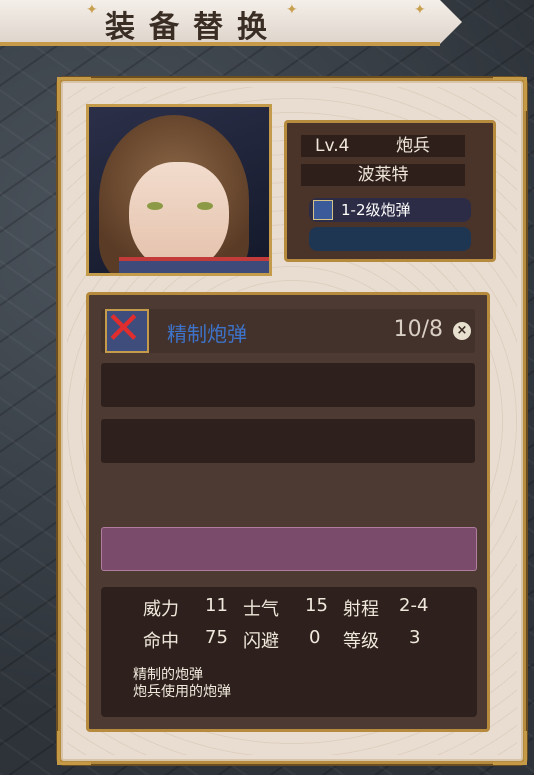 The width and height of the screenshot is (534, 775). What do you see at coordinates (323, 210) in the screenshot?
I see `cannonball-icon` at bounding box center [323, 210].